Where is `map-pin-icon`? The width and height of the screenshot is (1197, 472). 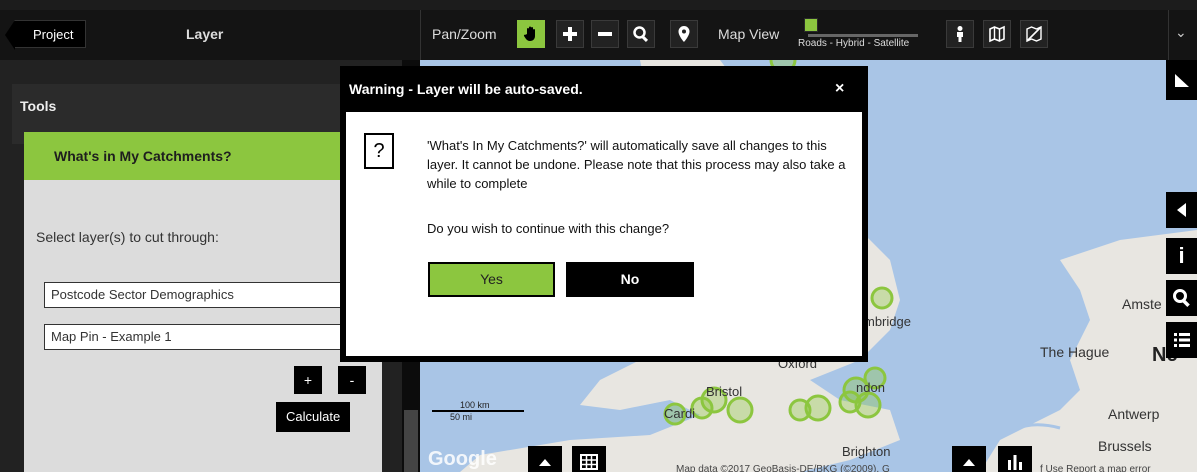 map-pin-icon is located at coordinates (684, 34).